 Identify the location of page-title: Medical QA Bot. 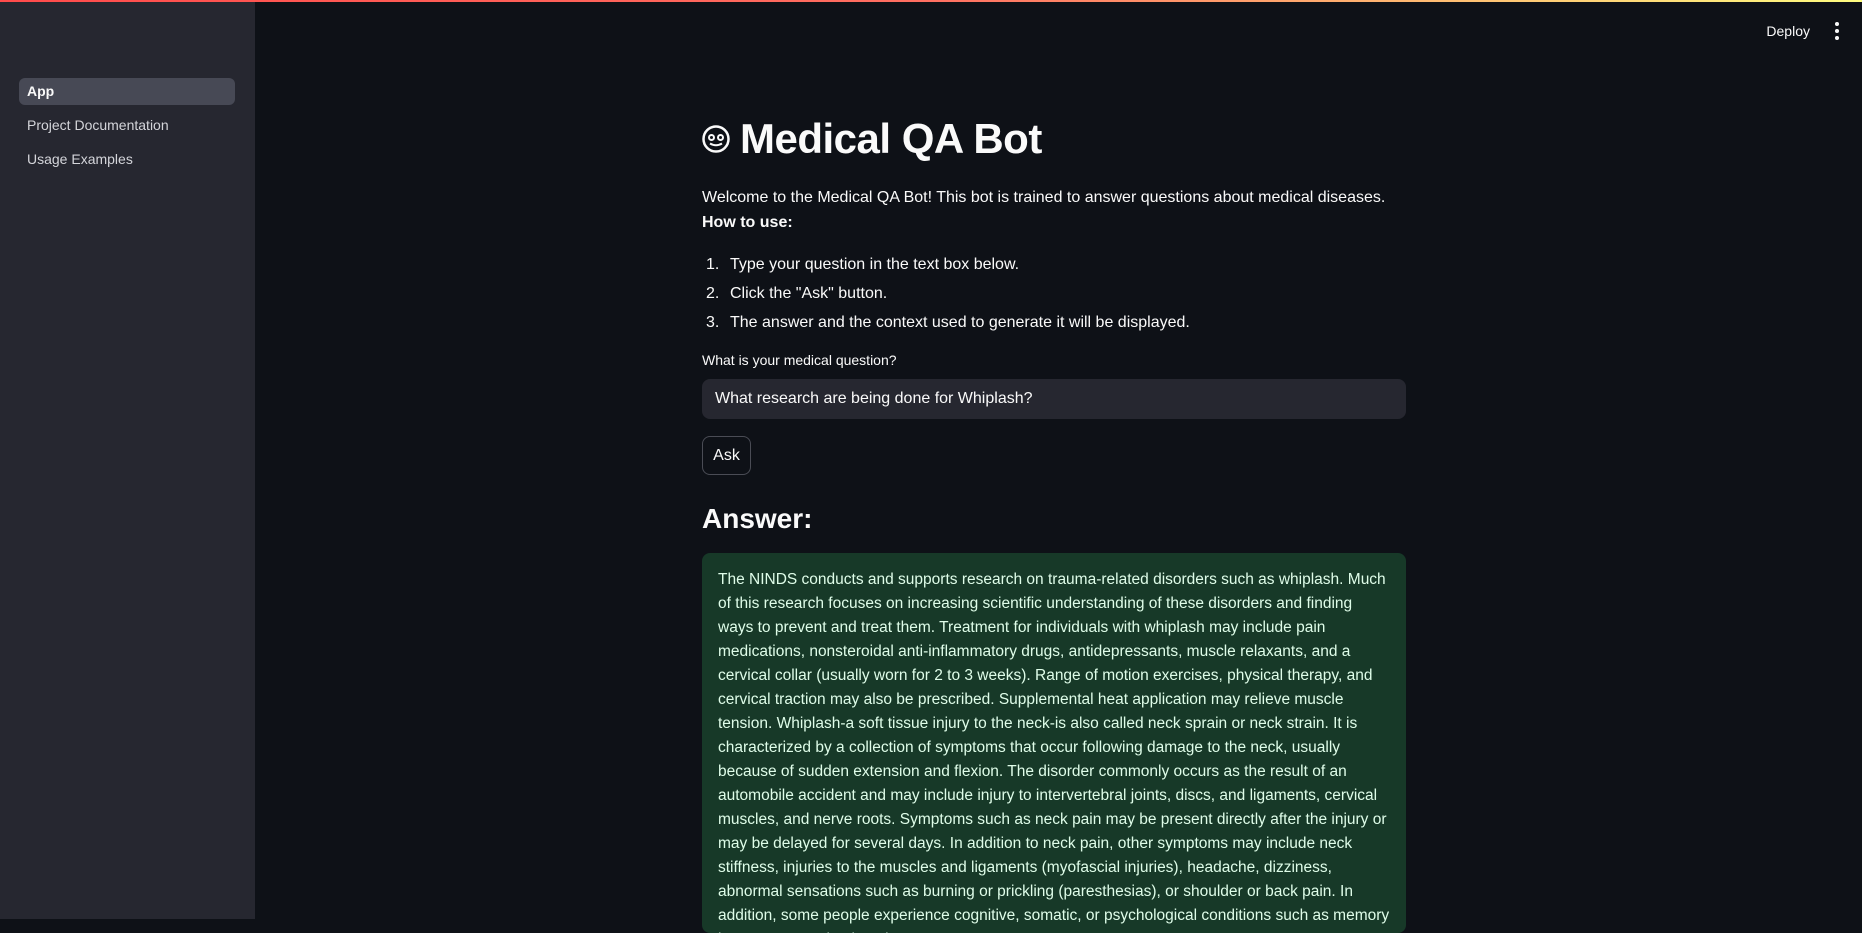
(891, 138).